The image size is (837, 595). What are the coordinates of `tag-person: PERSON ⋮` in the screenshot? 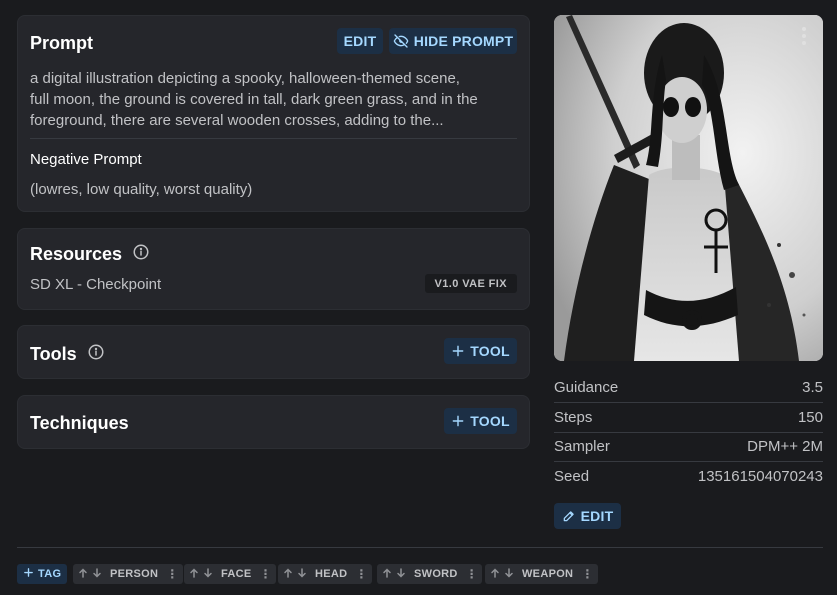 It's located at (128, 574).